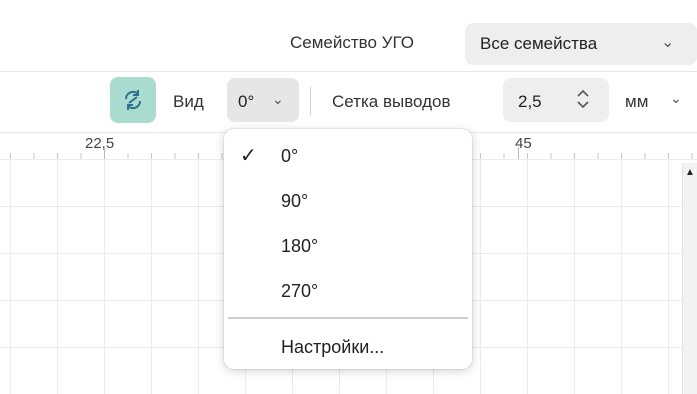 The image size is (697, 394). What do you see at coordinates (583, 99) in the screenshot?
I see `stepper-arrows-icon` at bounding box center [583, 99].